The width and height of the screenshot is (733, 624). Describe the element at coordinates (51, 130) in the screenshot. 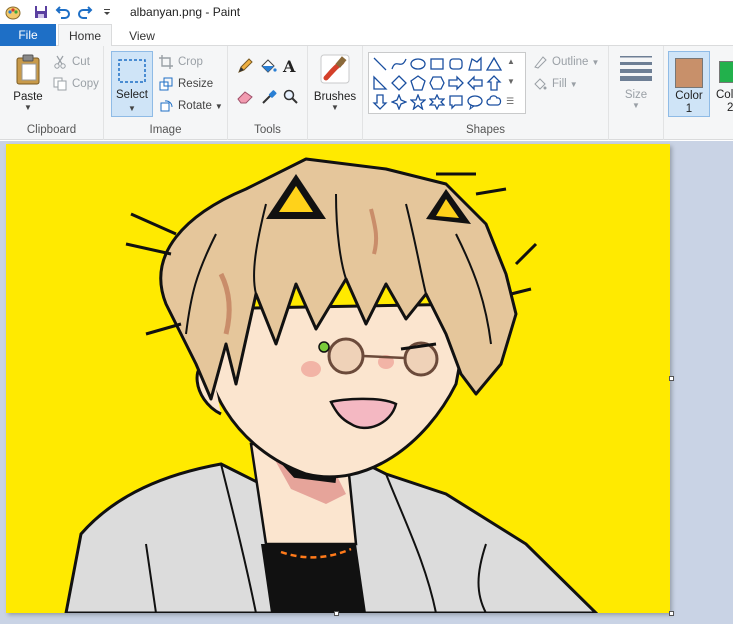

I see `clipboard-group-label: Clipboard` at that location.